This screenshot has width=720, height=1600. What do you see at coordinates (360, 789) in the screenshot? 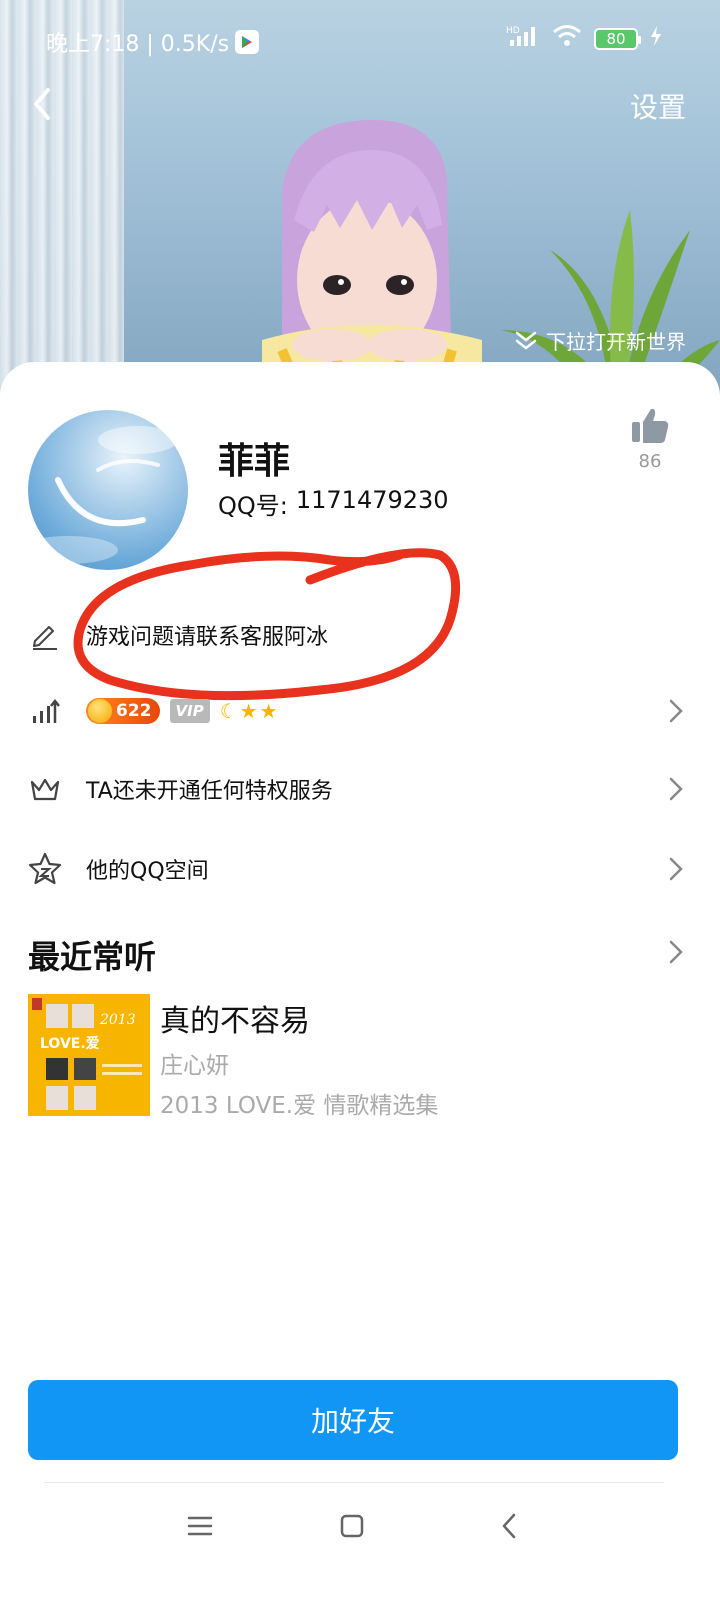
I see `privilege-row: TA还未开通任何特权服务` at bounding box center [360, 789].